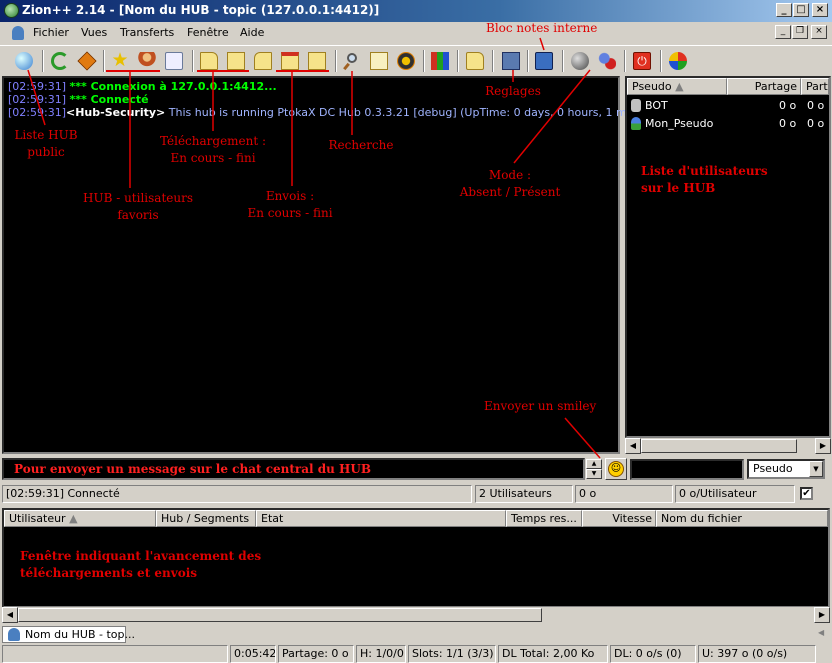 This screenshot has width=832, height=663. I want to click on annotation-hub-favoris: HUB - utilisateurs favoris, so click(137, 206).